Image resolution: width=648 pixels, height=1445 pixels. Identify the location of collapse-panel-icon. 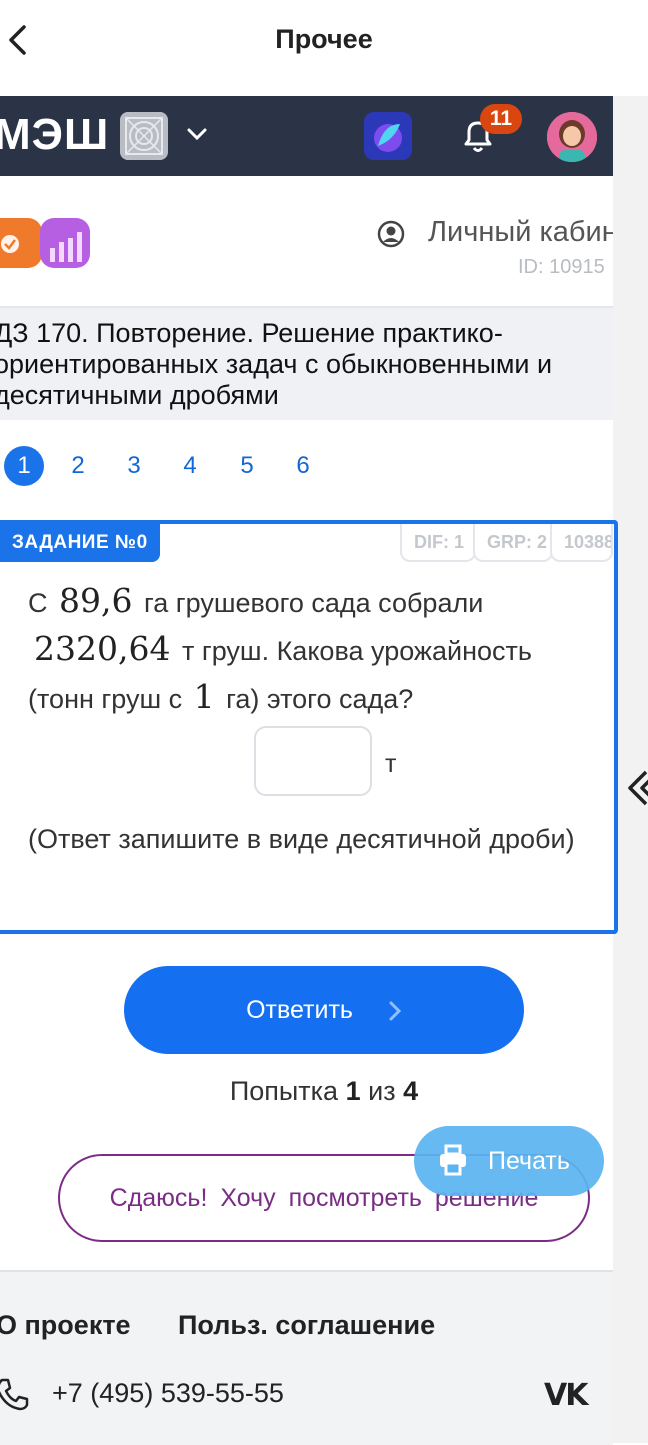
(637, 788).